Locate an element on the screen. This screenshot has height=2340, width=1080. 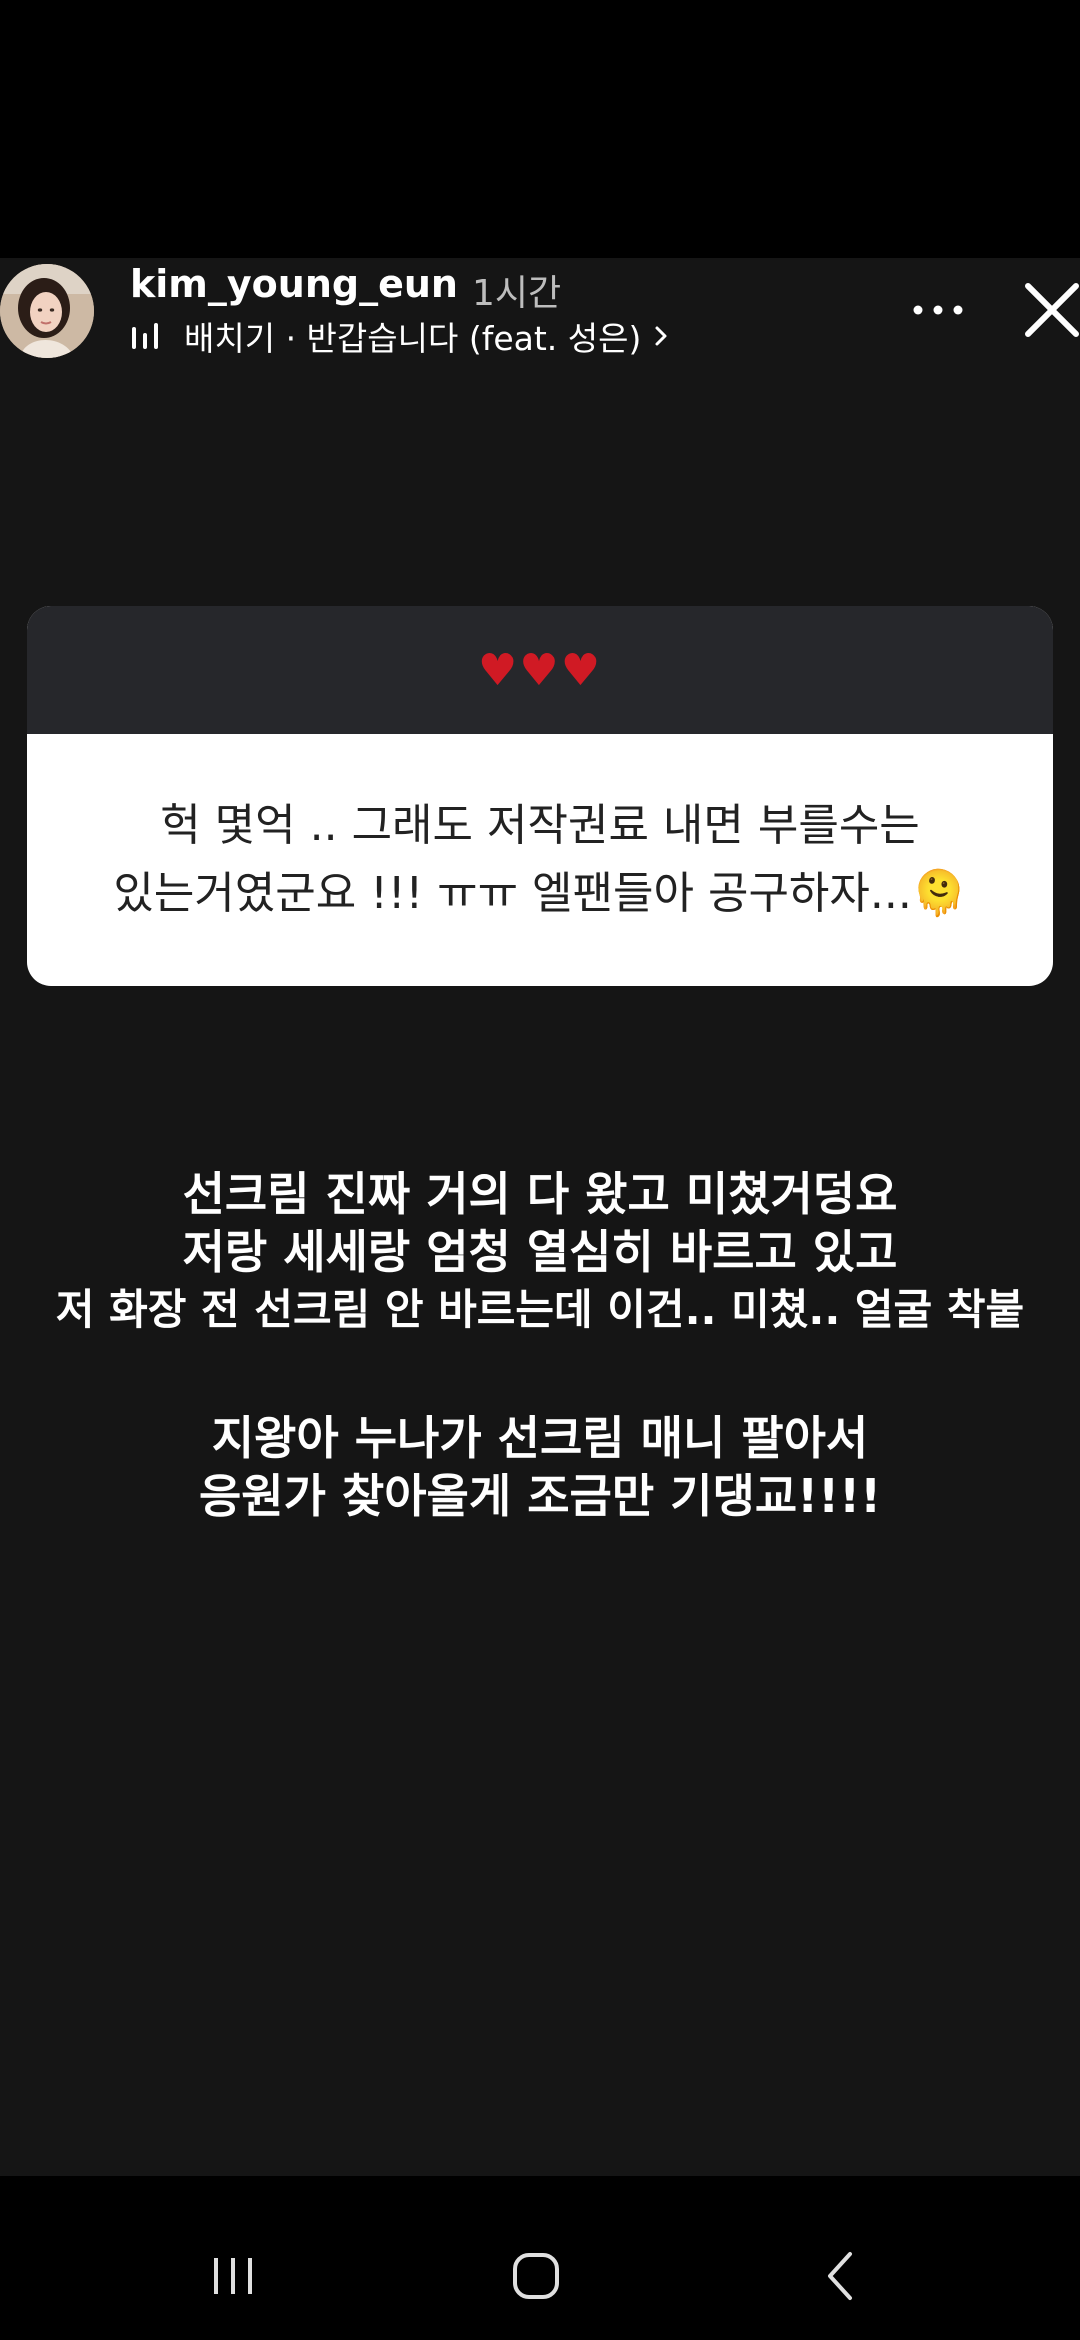
hearts-emoji: ♥♥♥ is located at coordinates (540, 670).